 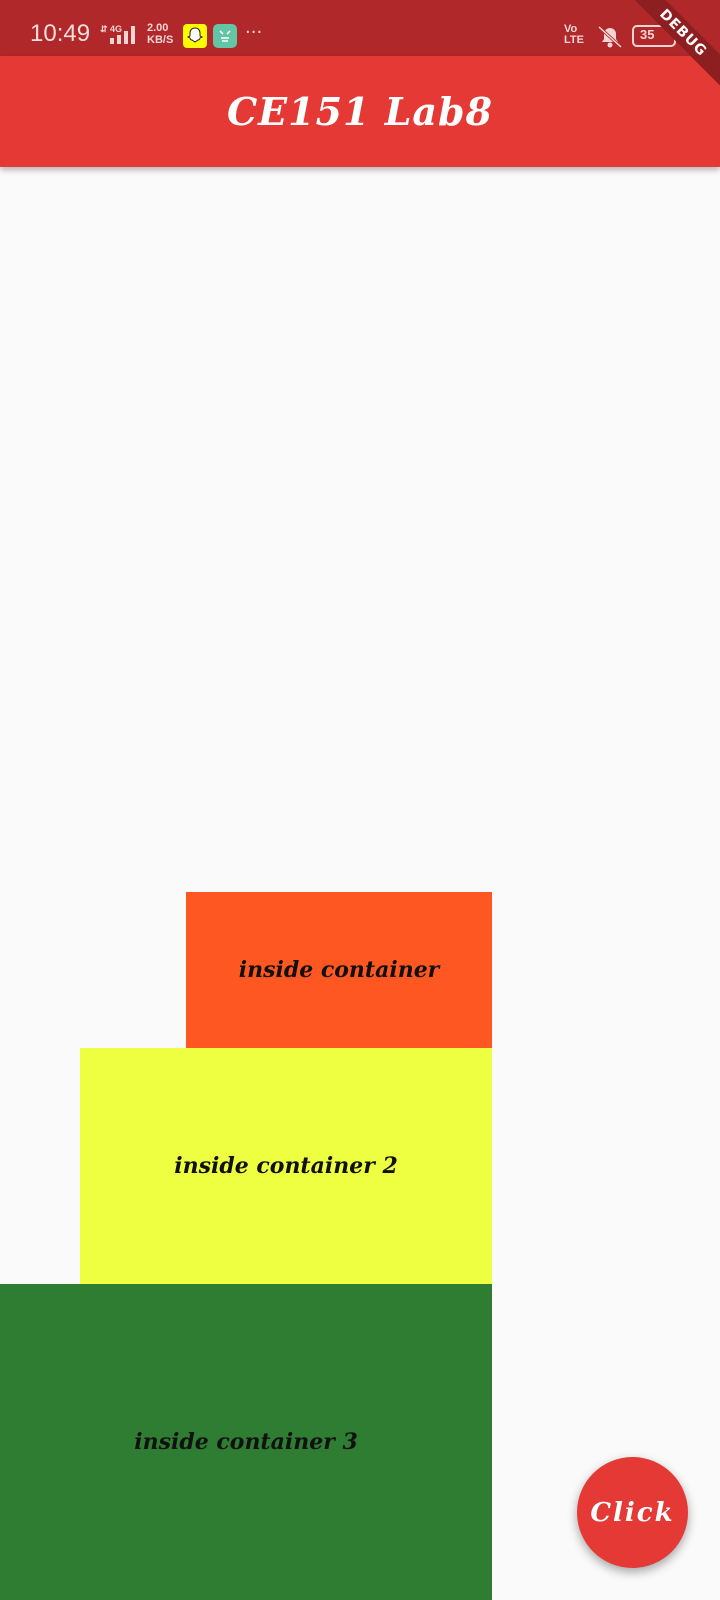 I want to click on app-bar: CE151 Lab8, so click(x=360, y=111).